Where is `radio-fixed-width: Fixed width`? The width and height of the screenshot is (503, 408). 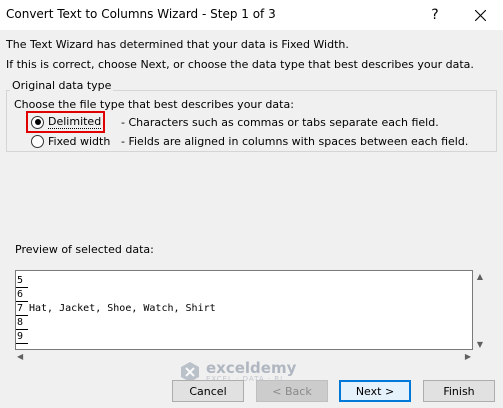
radio-fixed-width: Fixed width is located at coordinates (70, 141).